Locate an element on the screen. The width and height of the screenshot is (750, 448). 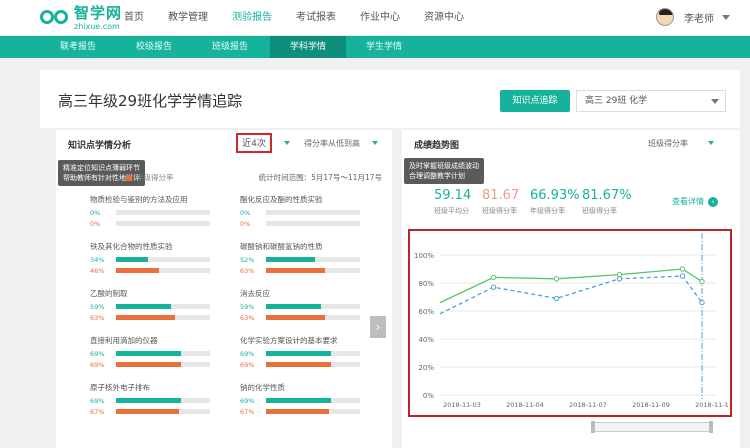
knowledge-point-item: 直接利用滴加的仪器 69% 69% is located at coordinates (165, 352).